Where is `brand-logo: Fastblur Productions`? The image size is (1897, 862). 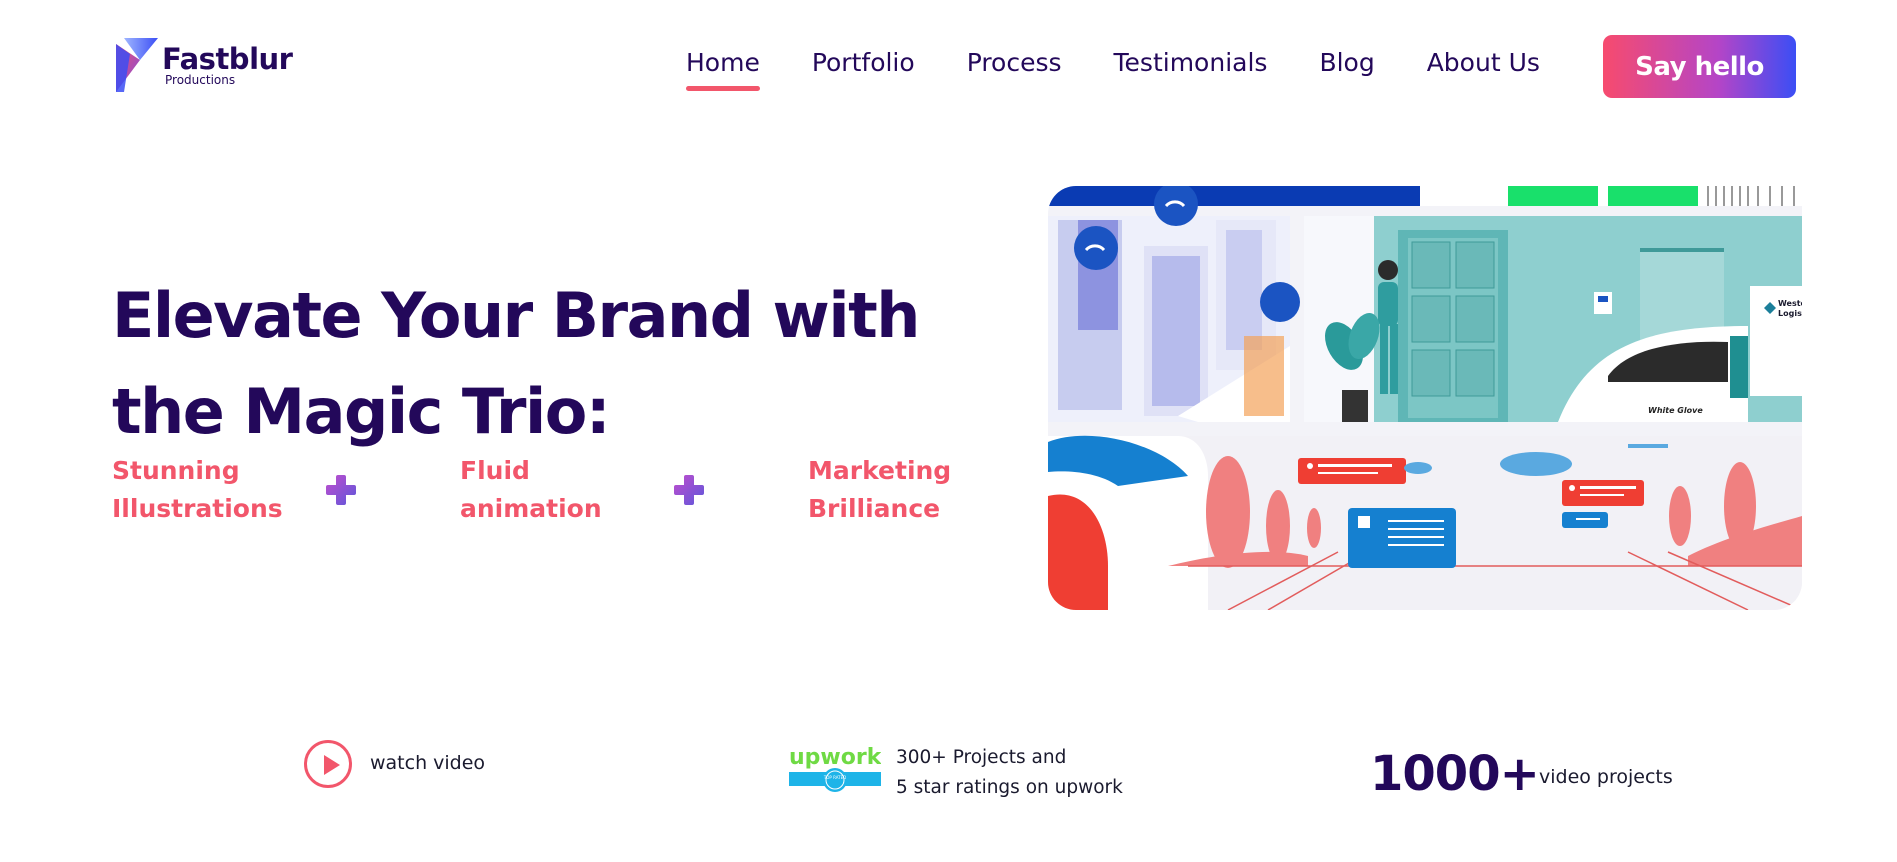 brand-logo: Fastblur Productions is located at coordinates (204, 66).